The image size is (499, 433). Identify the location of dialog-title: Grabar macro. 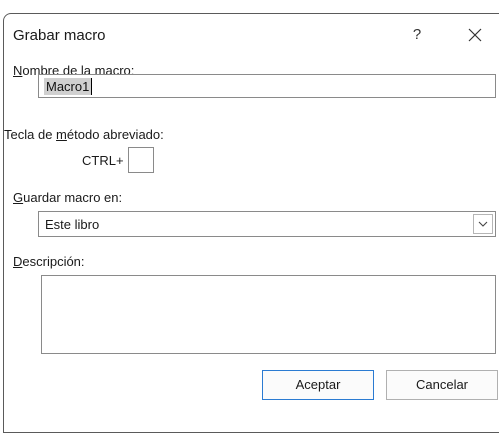
(59, 35).